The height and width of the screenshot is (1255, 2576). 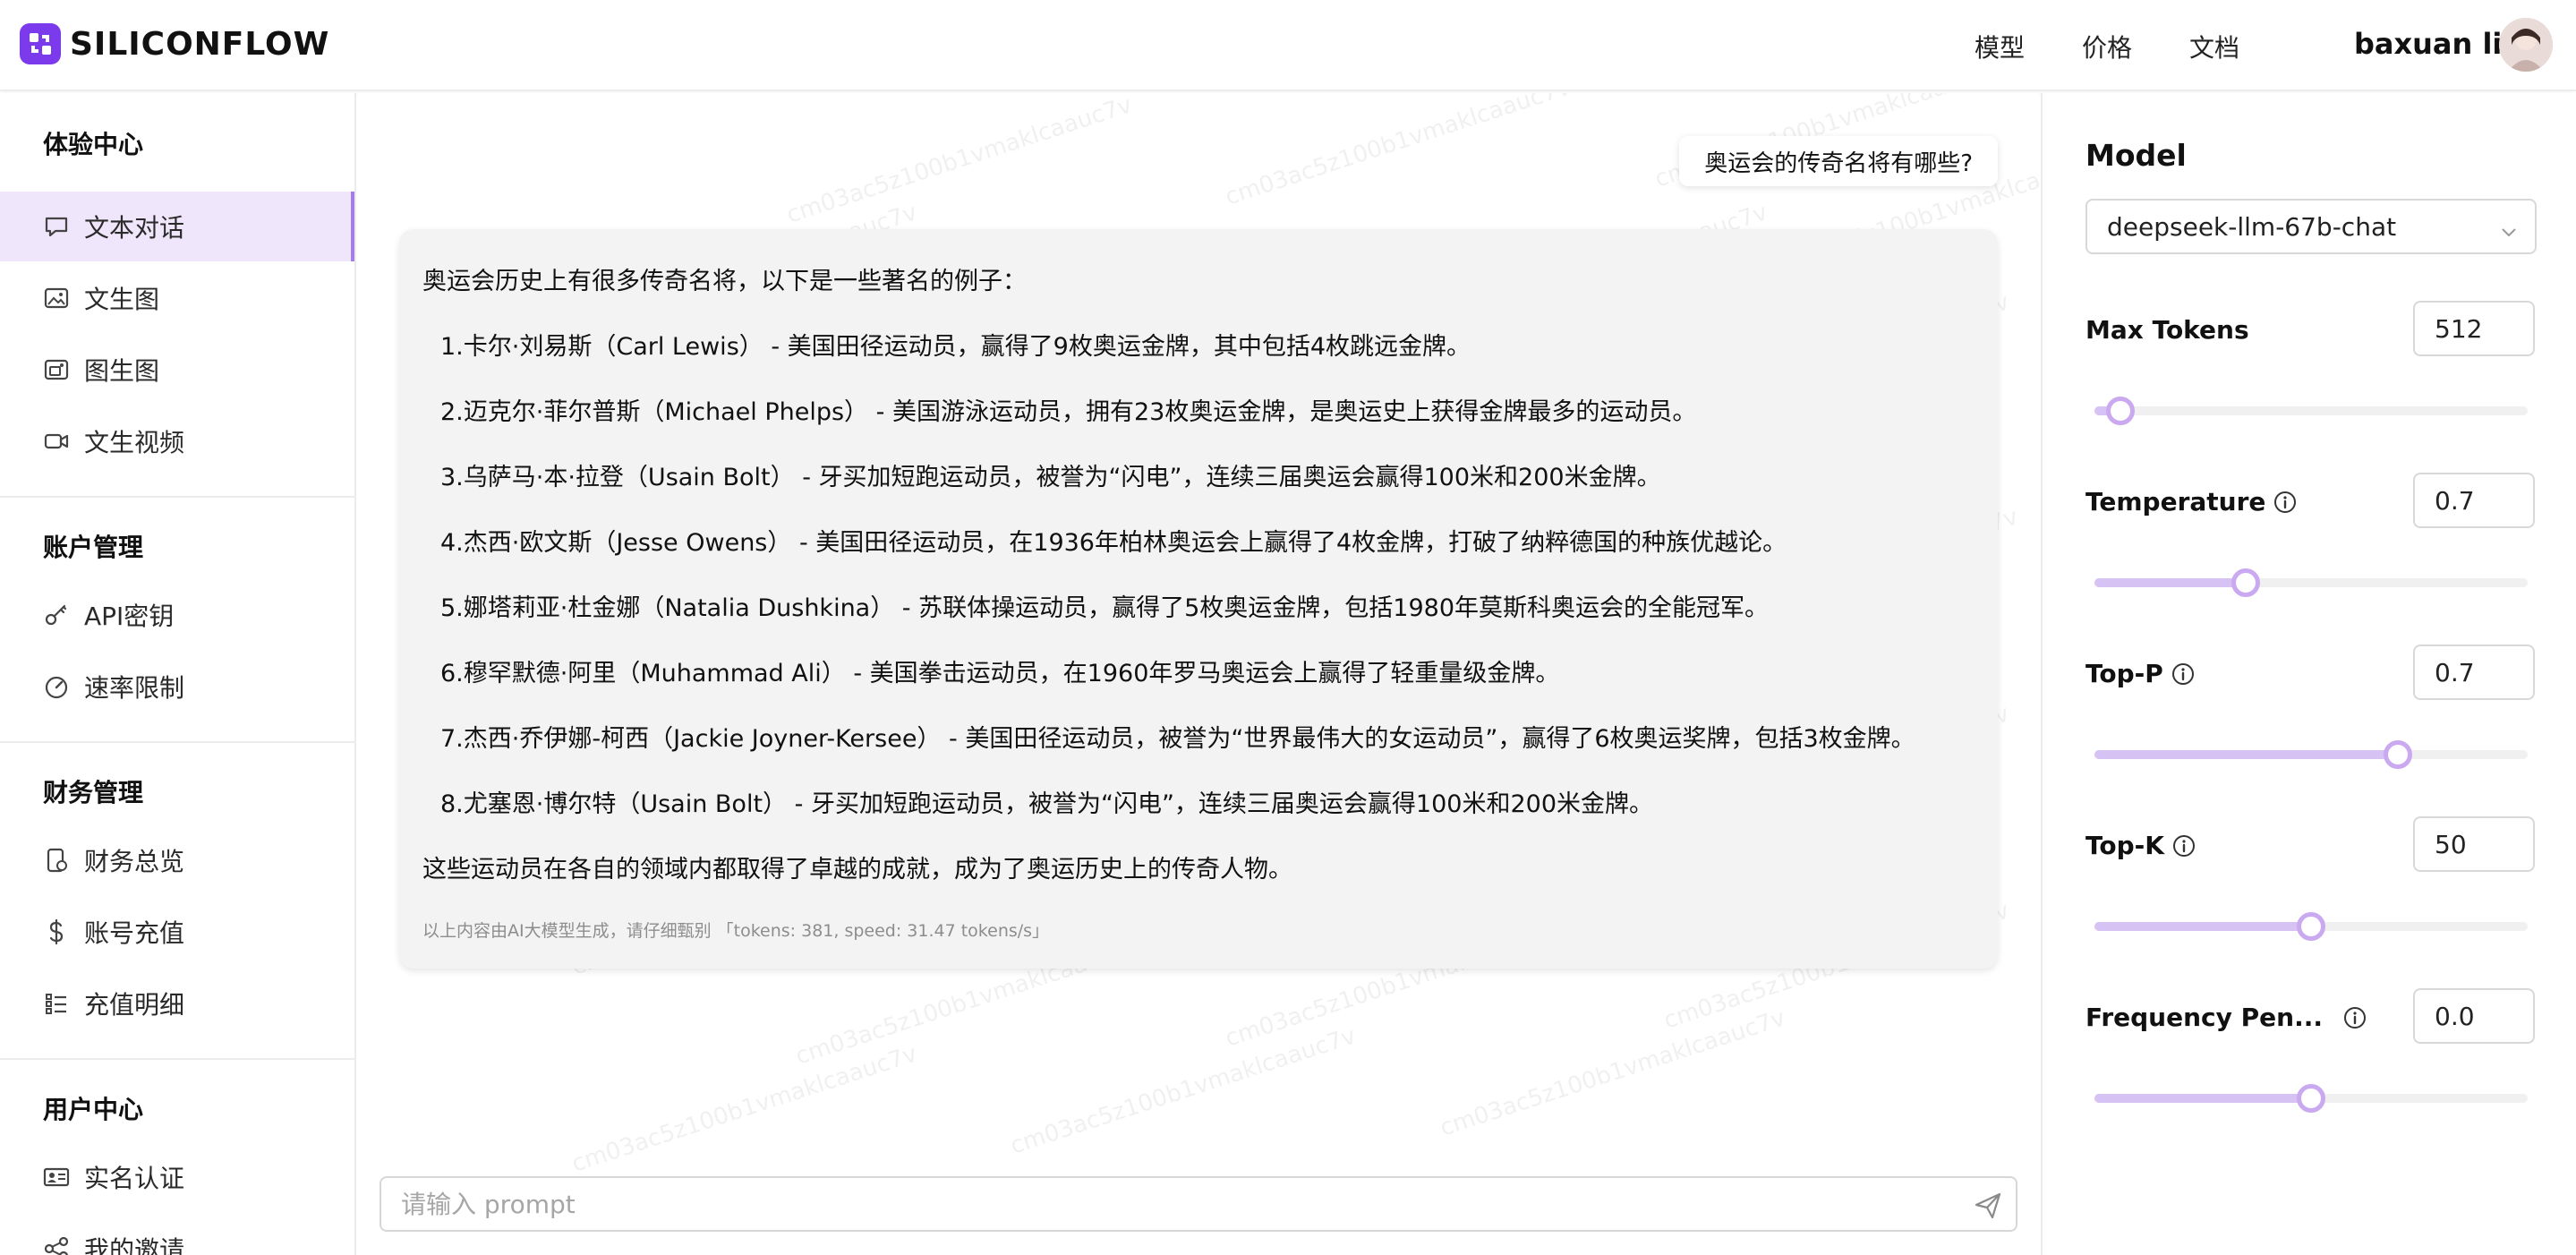 What do you see at coordinates (93, 144) in the screenshot?
I see `section-title-experience: 体验中心` at bounding box center [93, 144].